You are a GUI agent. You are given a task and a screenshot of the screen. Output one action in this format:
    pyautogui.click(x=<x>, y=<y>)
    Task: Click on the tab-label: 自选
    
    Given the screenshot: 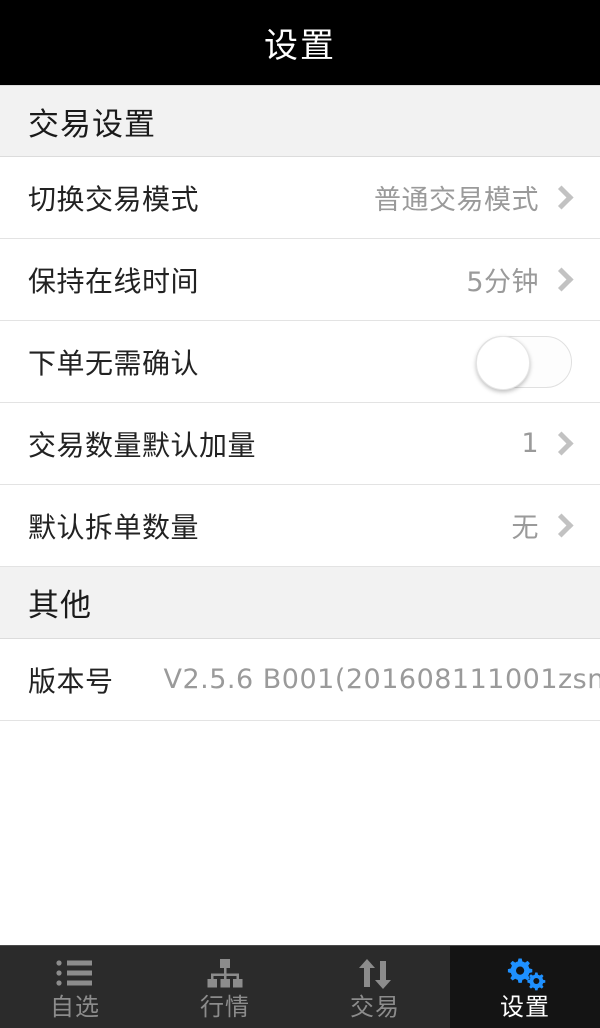 What is the action you would take?
    pyautogui.click(x=75, y=1006)
    